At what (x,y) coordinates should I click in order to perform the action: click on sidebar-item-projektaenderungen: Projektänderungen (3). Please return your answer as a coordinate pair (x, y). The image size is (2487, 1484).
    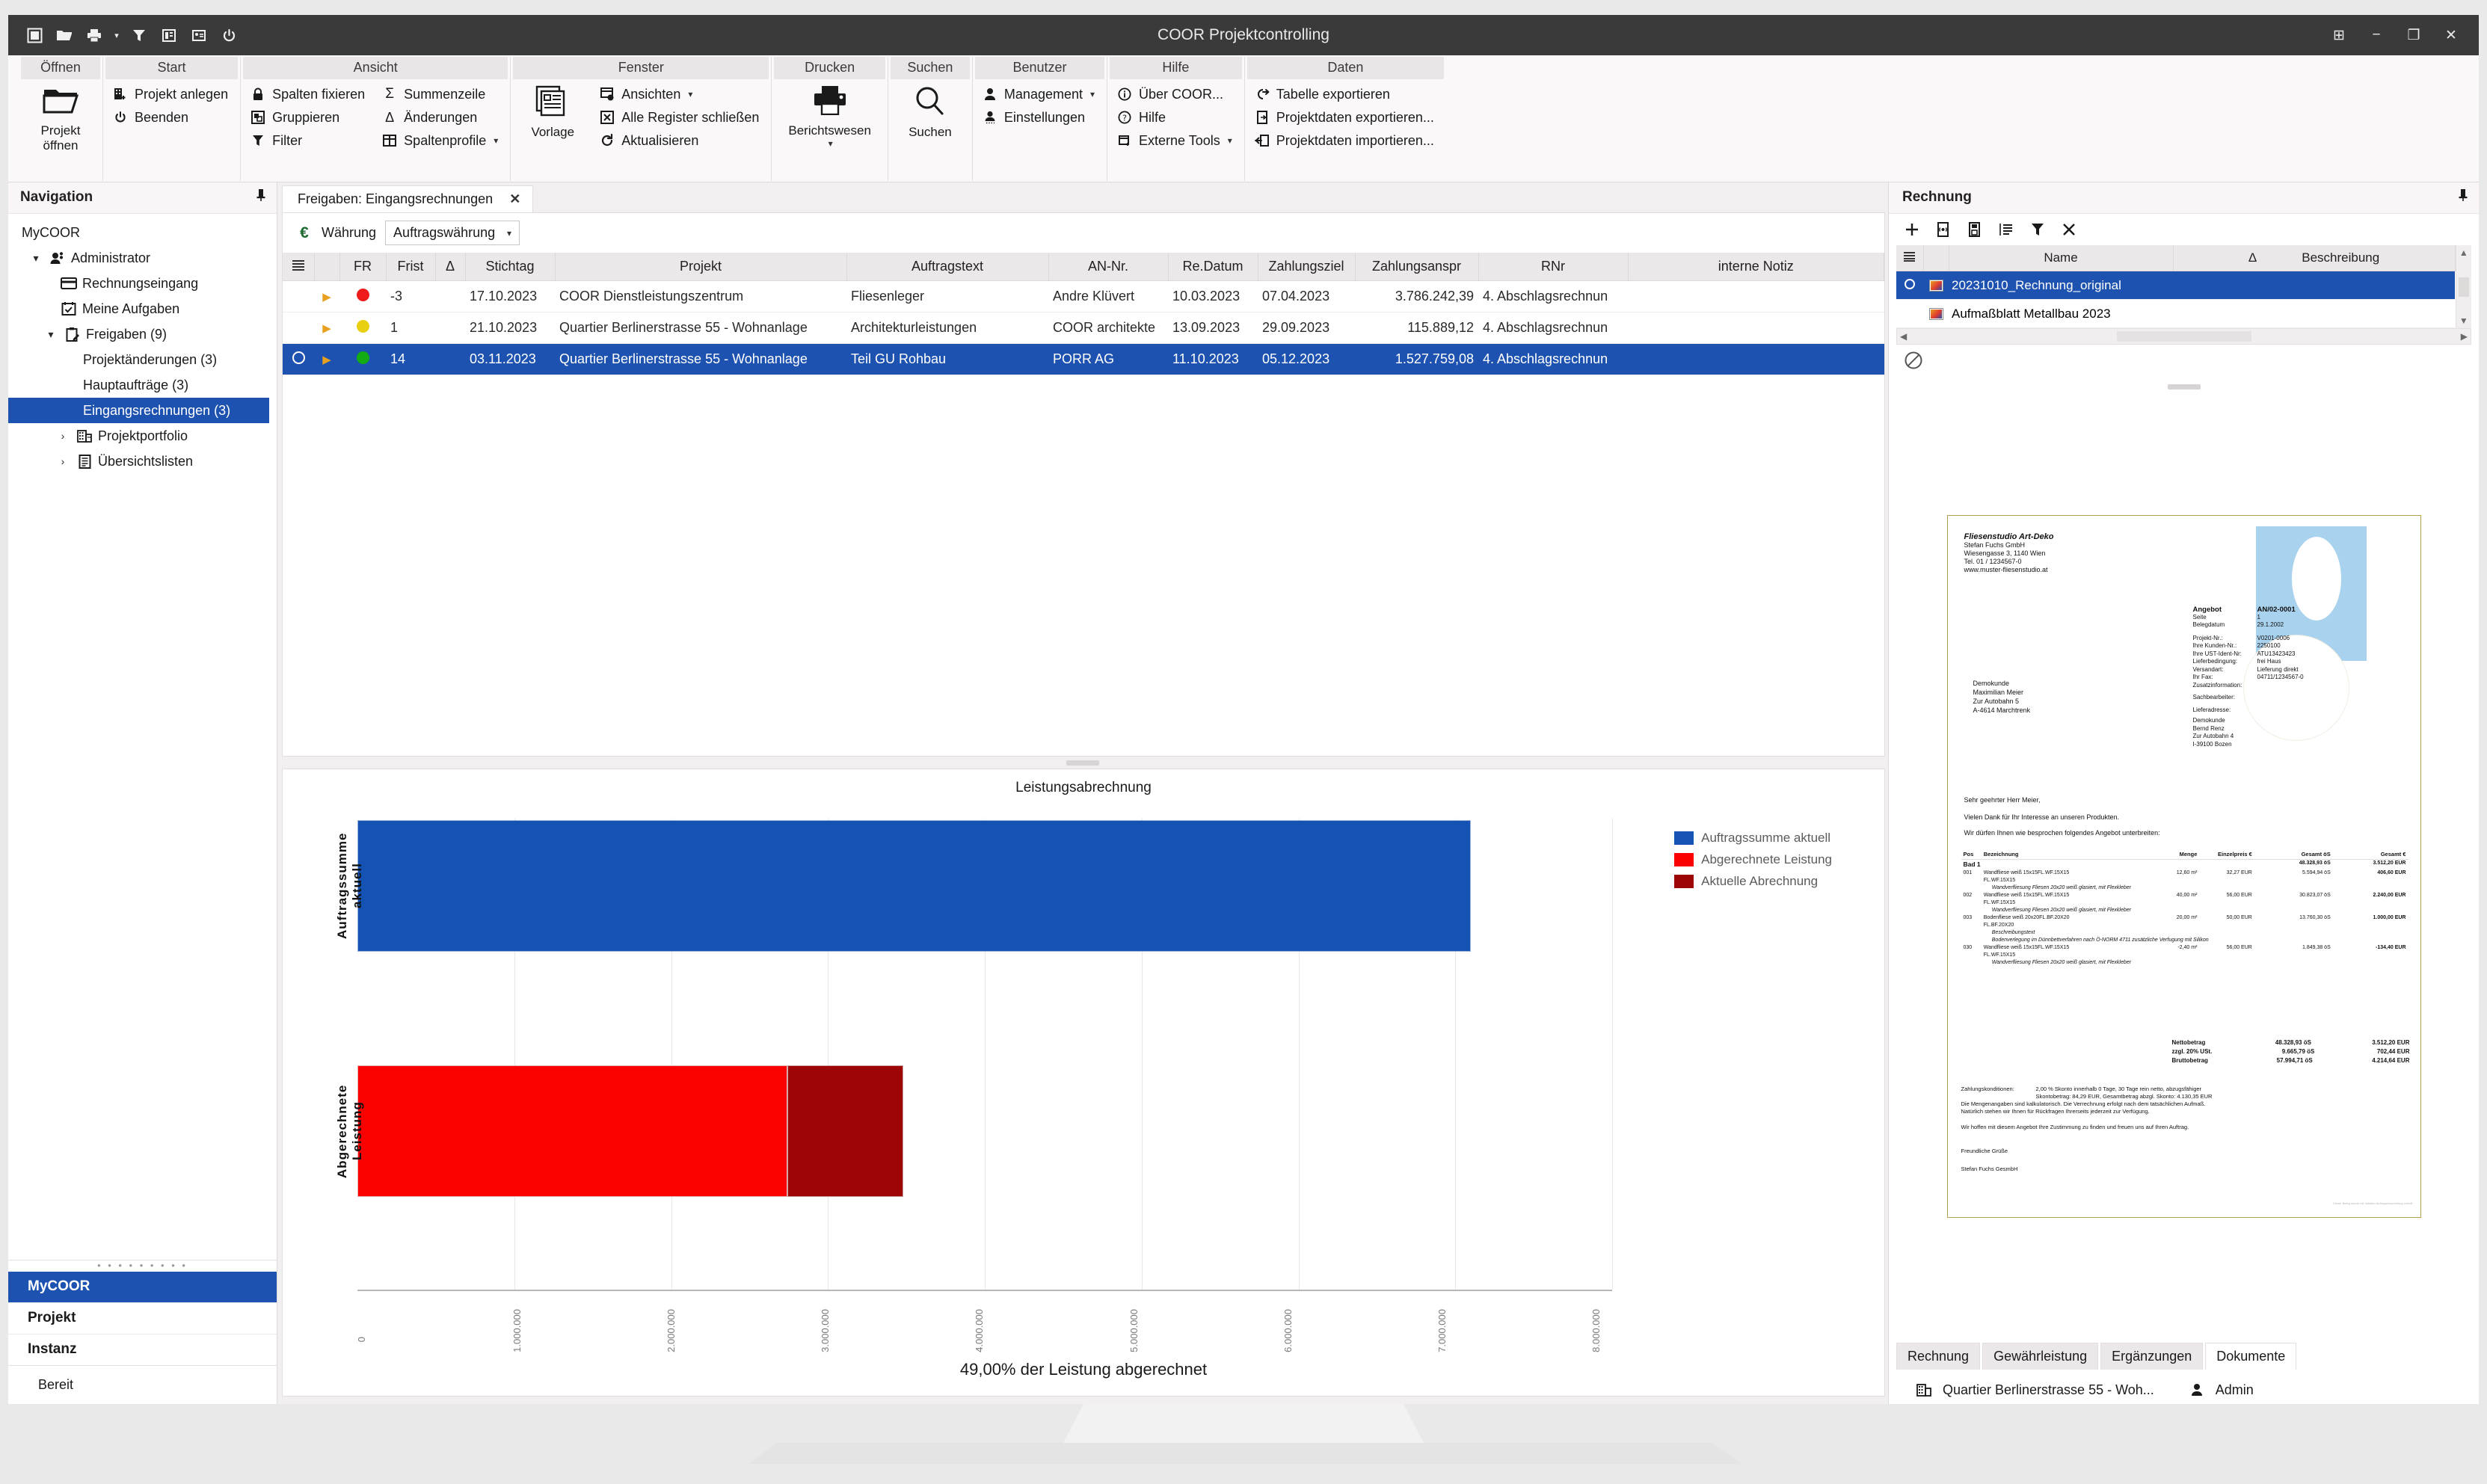
    Looking at the image, I should click on (142, 359).